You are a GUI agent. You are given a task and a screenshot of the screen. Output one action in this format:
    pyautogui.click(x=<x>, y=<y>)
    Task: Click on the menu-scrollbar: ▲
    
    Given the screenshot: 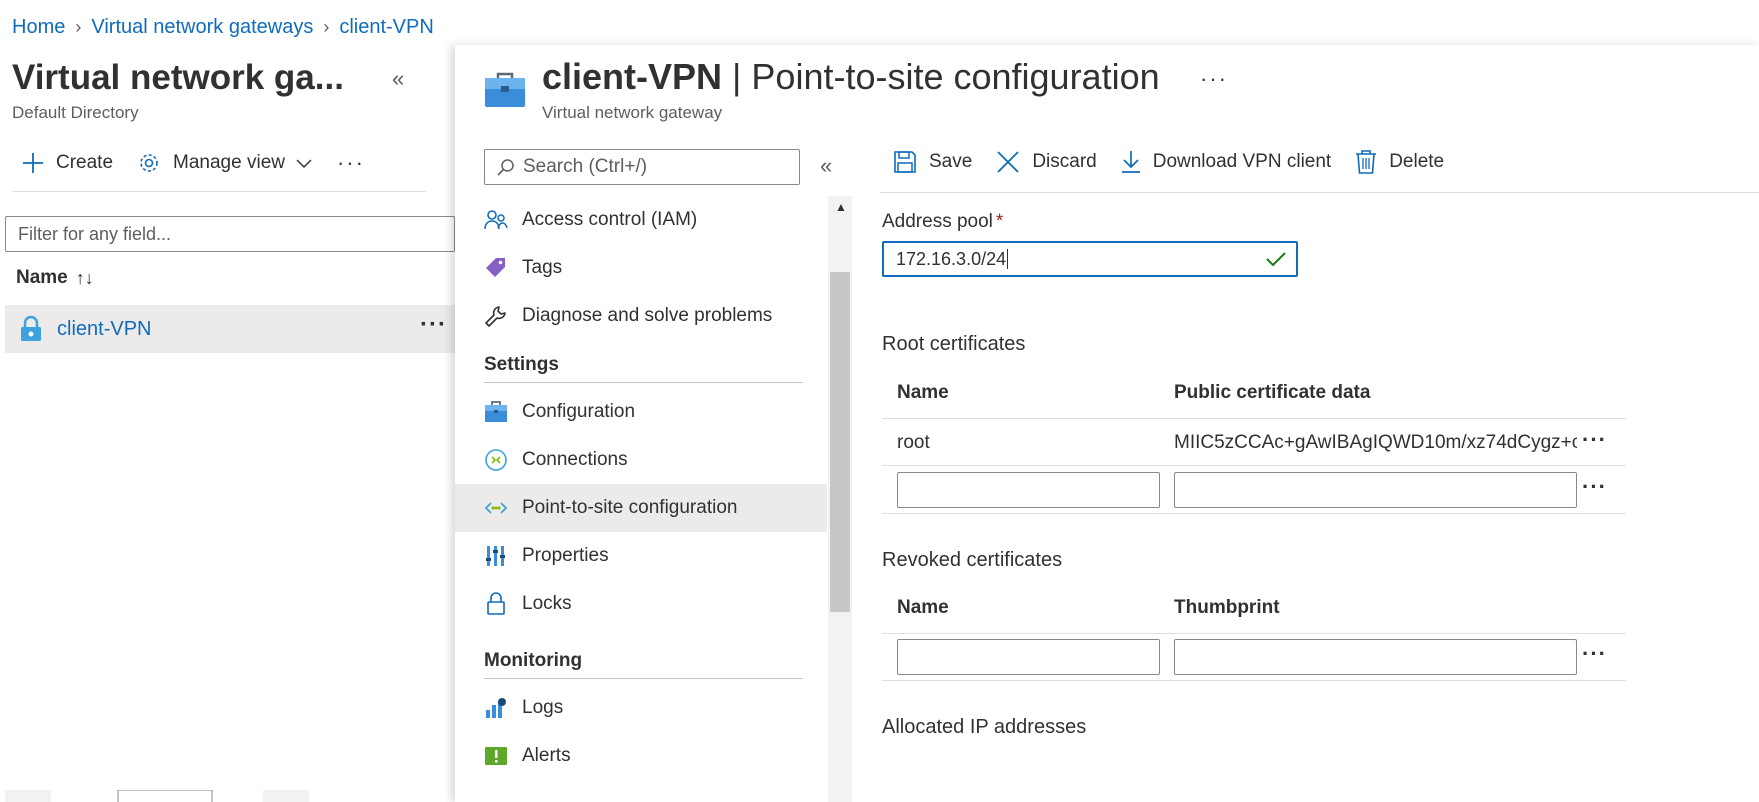 What is the action you would take?
    pyautogui.click(x=840, y=499)
    